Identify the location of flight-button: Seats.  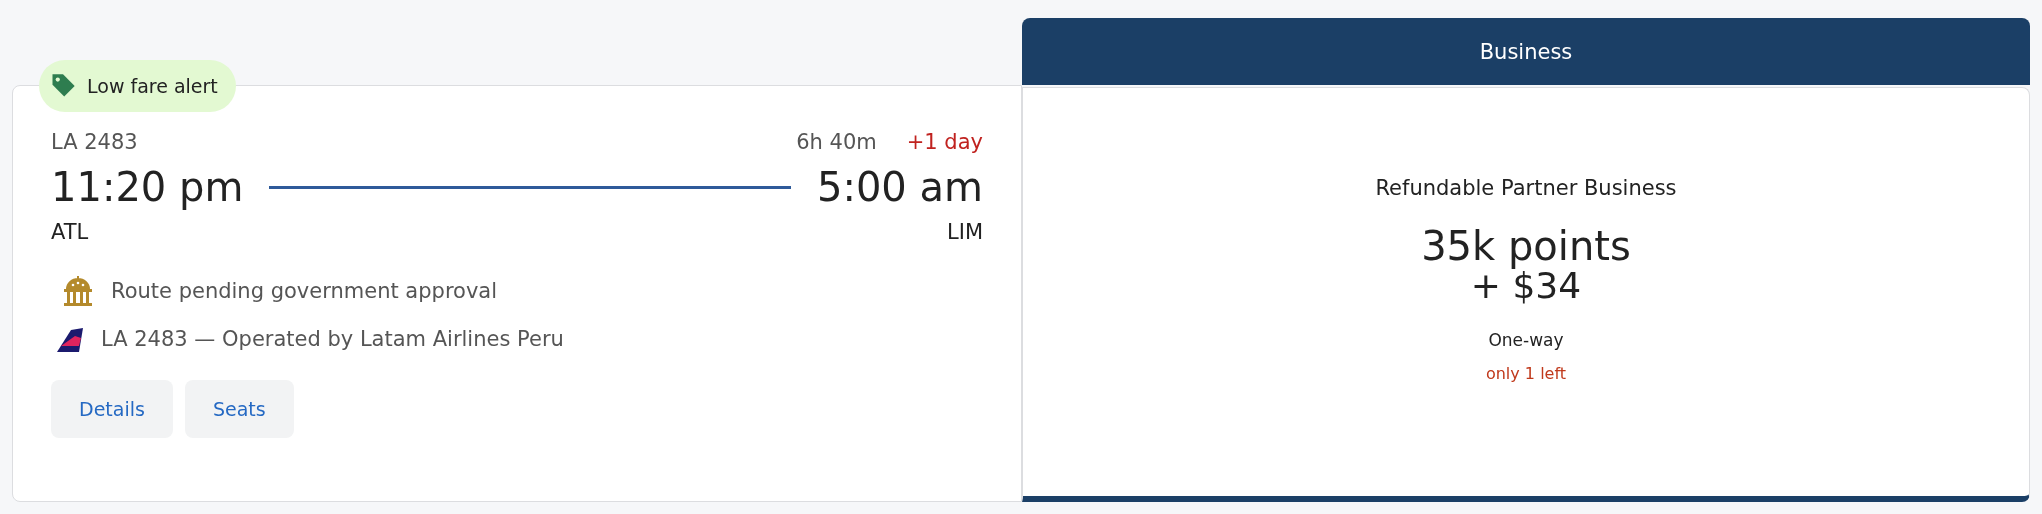
(239, 409).